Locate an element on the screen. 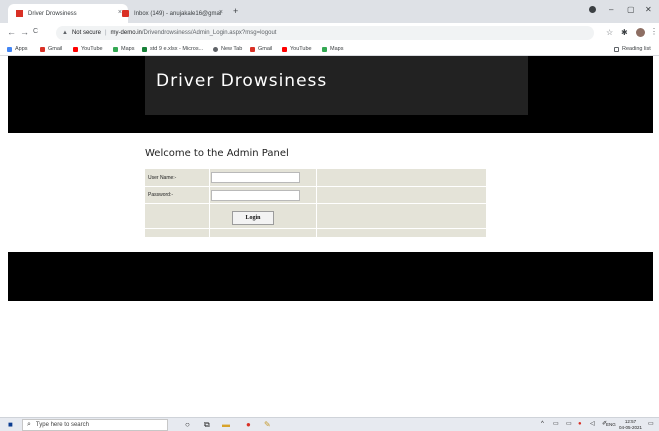 This screenshot has width=659, height=431. bookmark-gmail: Gmail is located at coordinates (51, 49).